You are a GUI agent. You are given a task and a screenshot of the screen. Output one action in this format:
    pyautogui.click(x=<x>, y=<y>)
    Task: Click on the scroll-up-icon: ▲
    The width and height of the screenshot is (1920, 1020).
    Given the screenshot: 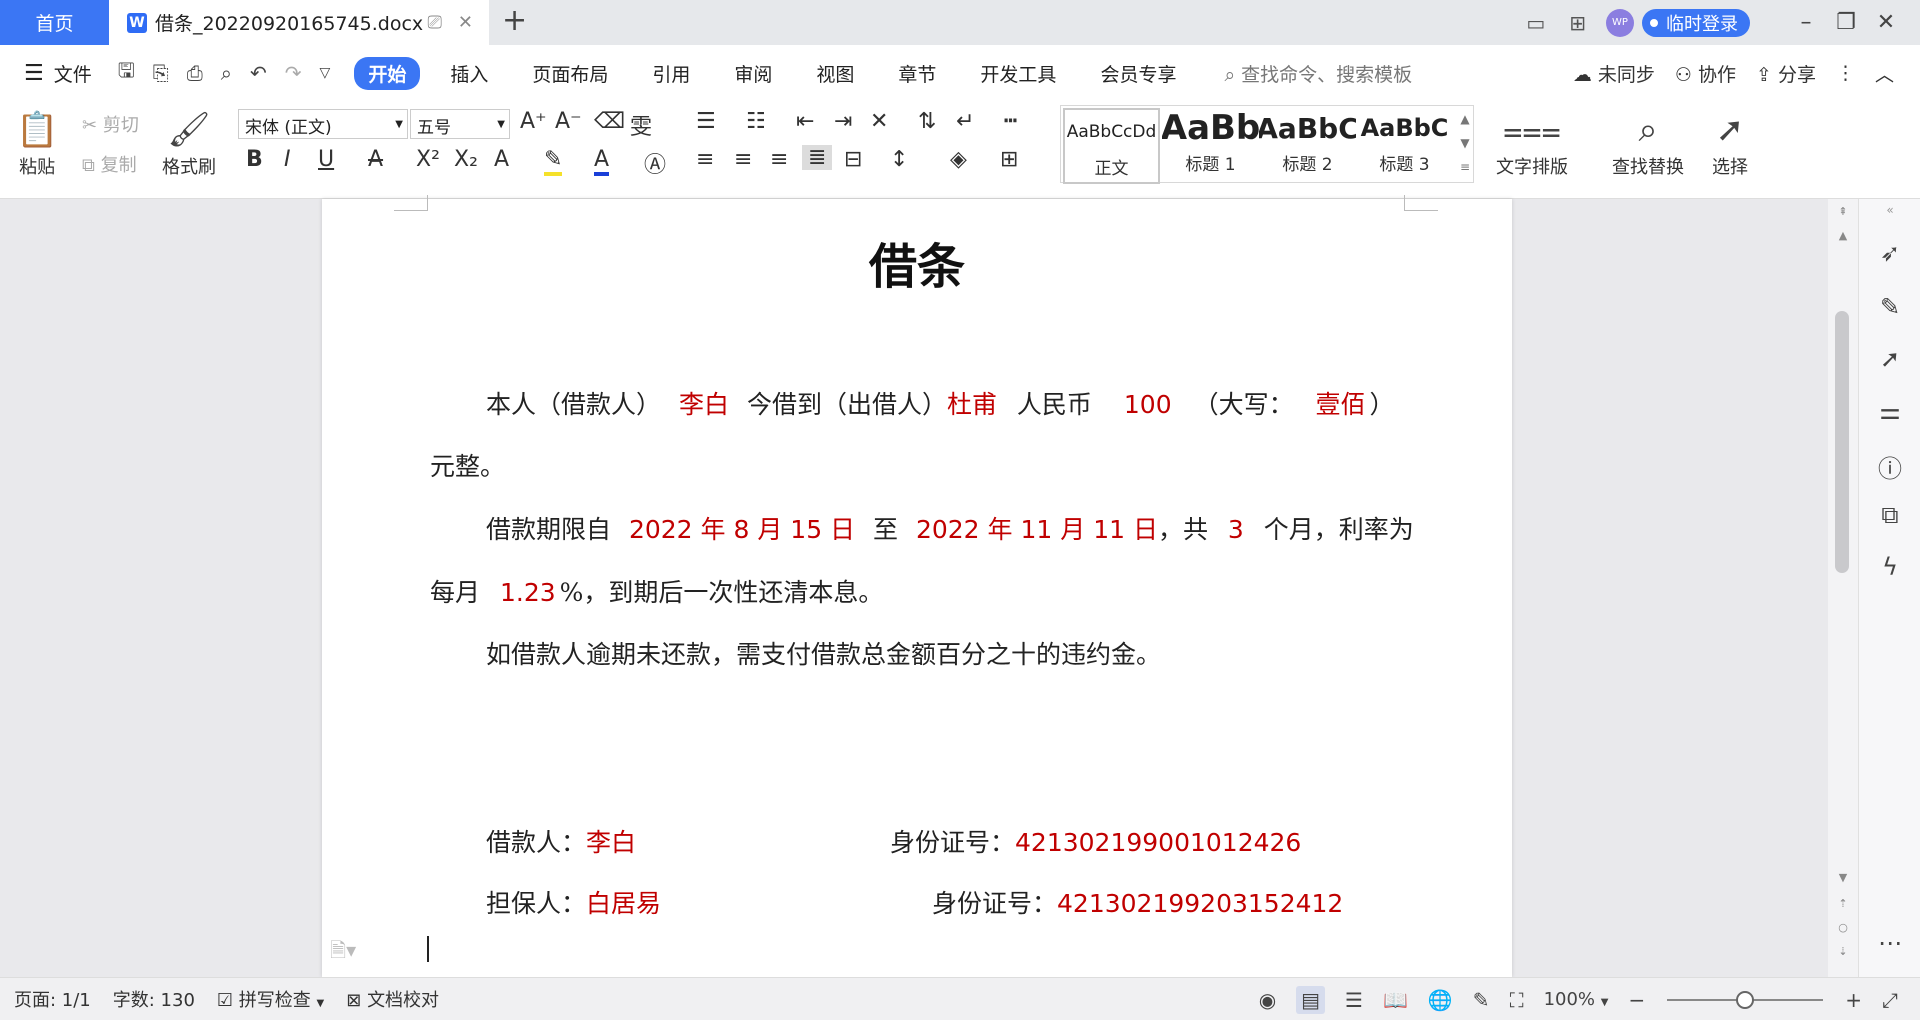 What is the action you would take?
    pyautogui.click(x=1843, y=235)
    